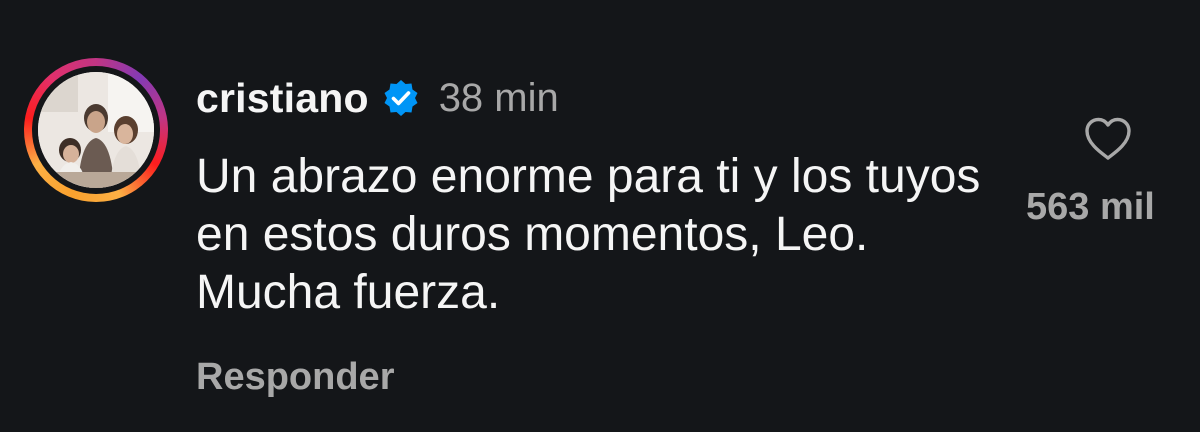  Describe the element at coordinates (295, 377) in the screenshot. I see `reply-button: Responder` at that location.